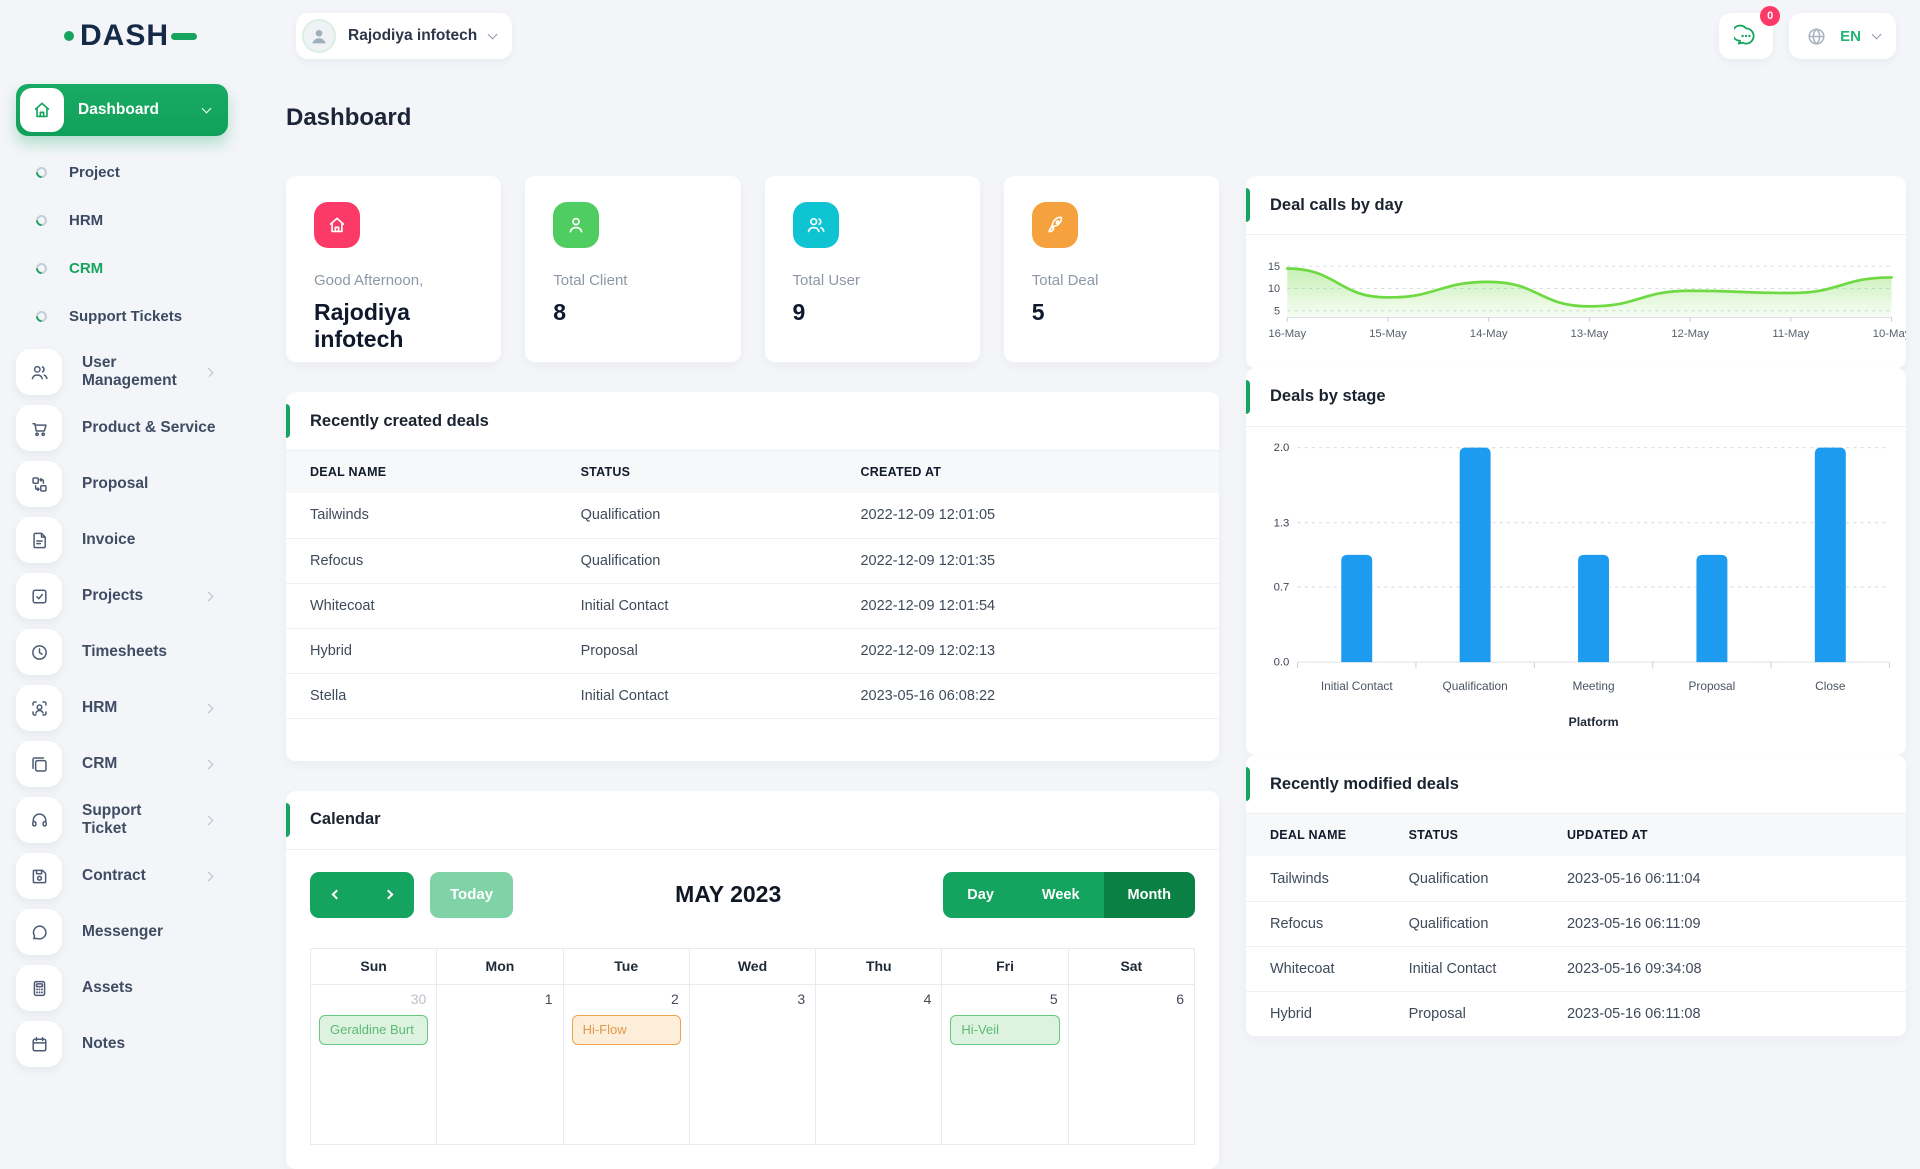  What do you see at coordinates (122, 764) in the screenshot?
I see `sidebar-item-crm: CRM` at bounding box center [122, 764].